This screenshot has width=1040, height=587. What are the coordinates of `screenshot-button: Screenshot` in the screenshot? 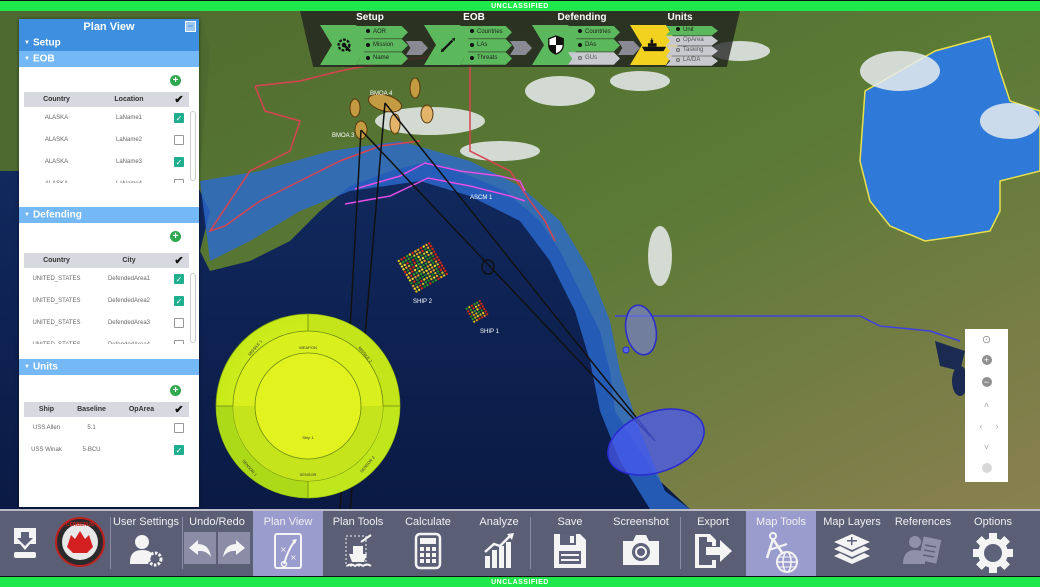 It's located at (641, 543).